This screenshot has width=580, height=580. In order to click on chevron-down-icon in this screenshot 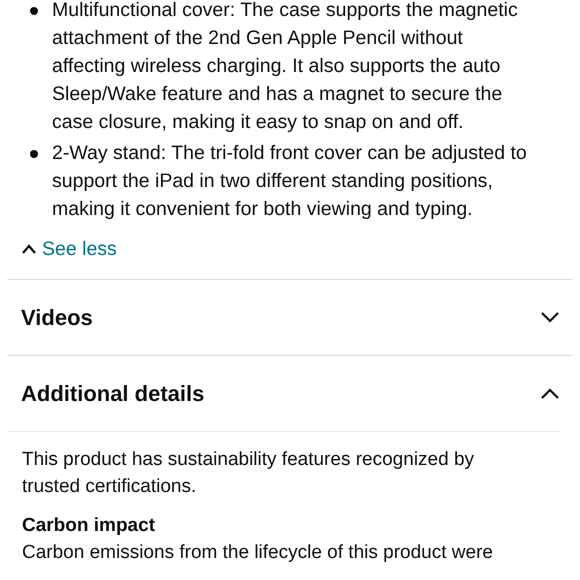, I will do `click(550, 317)`.